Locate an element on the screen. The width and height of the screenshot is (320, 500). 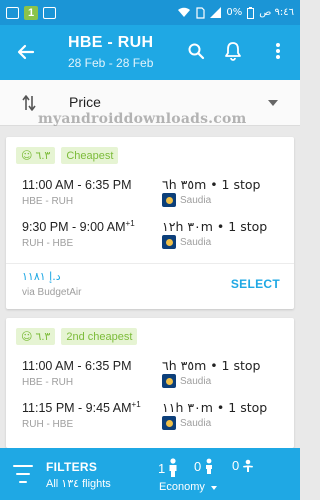
infants-count: 0 is located at coordinates (243, 465).